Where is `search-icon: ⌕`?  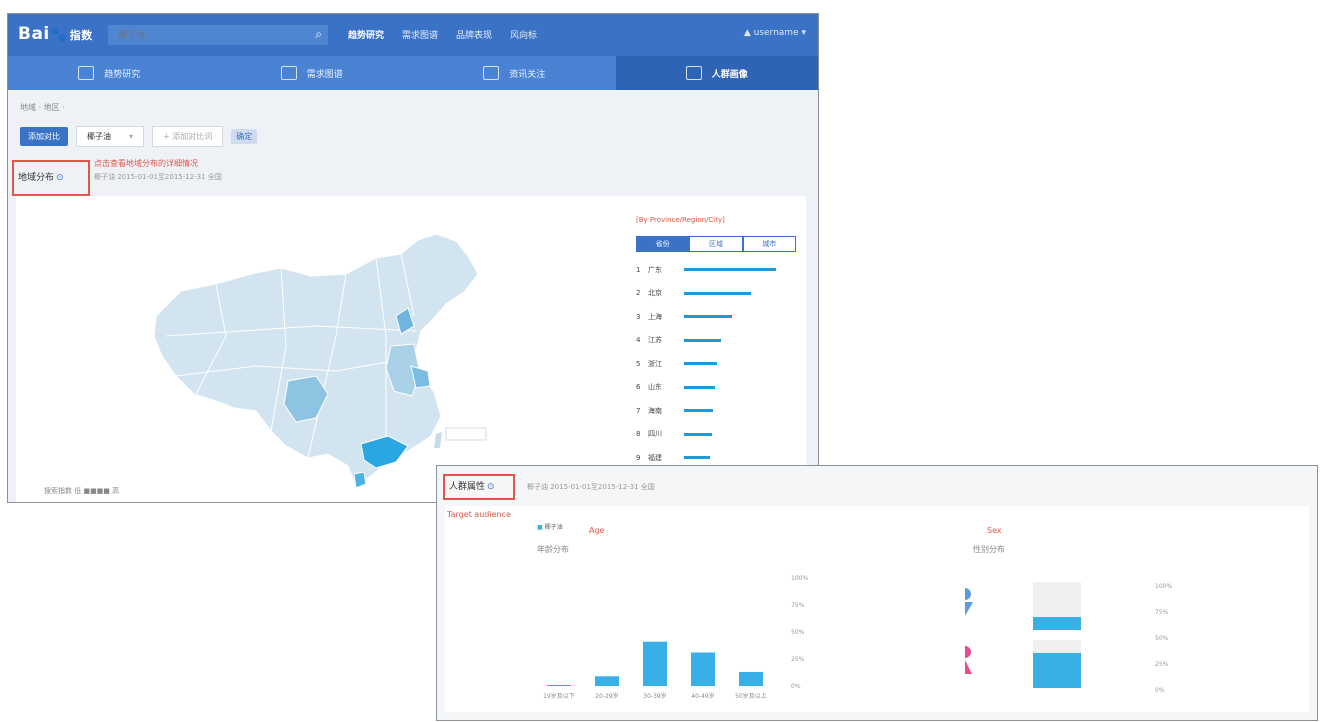
search-icon: ⌕ is located at coordinates (318, 34).